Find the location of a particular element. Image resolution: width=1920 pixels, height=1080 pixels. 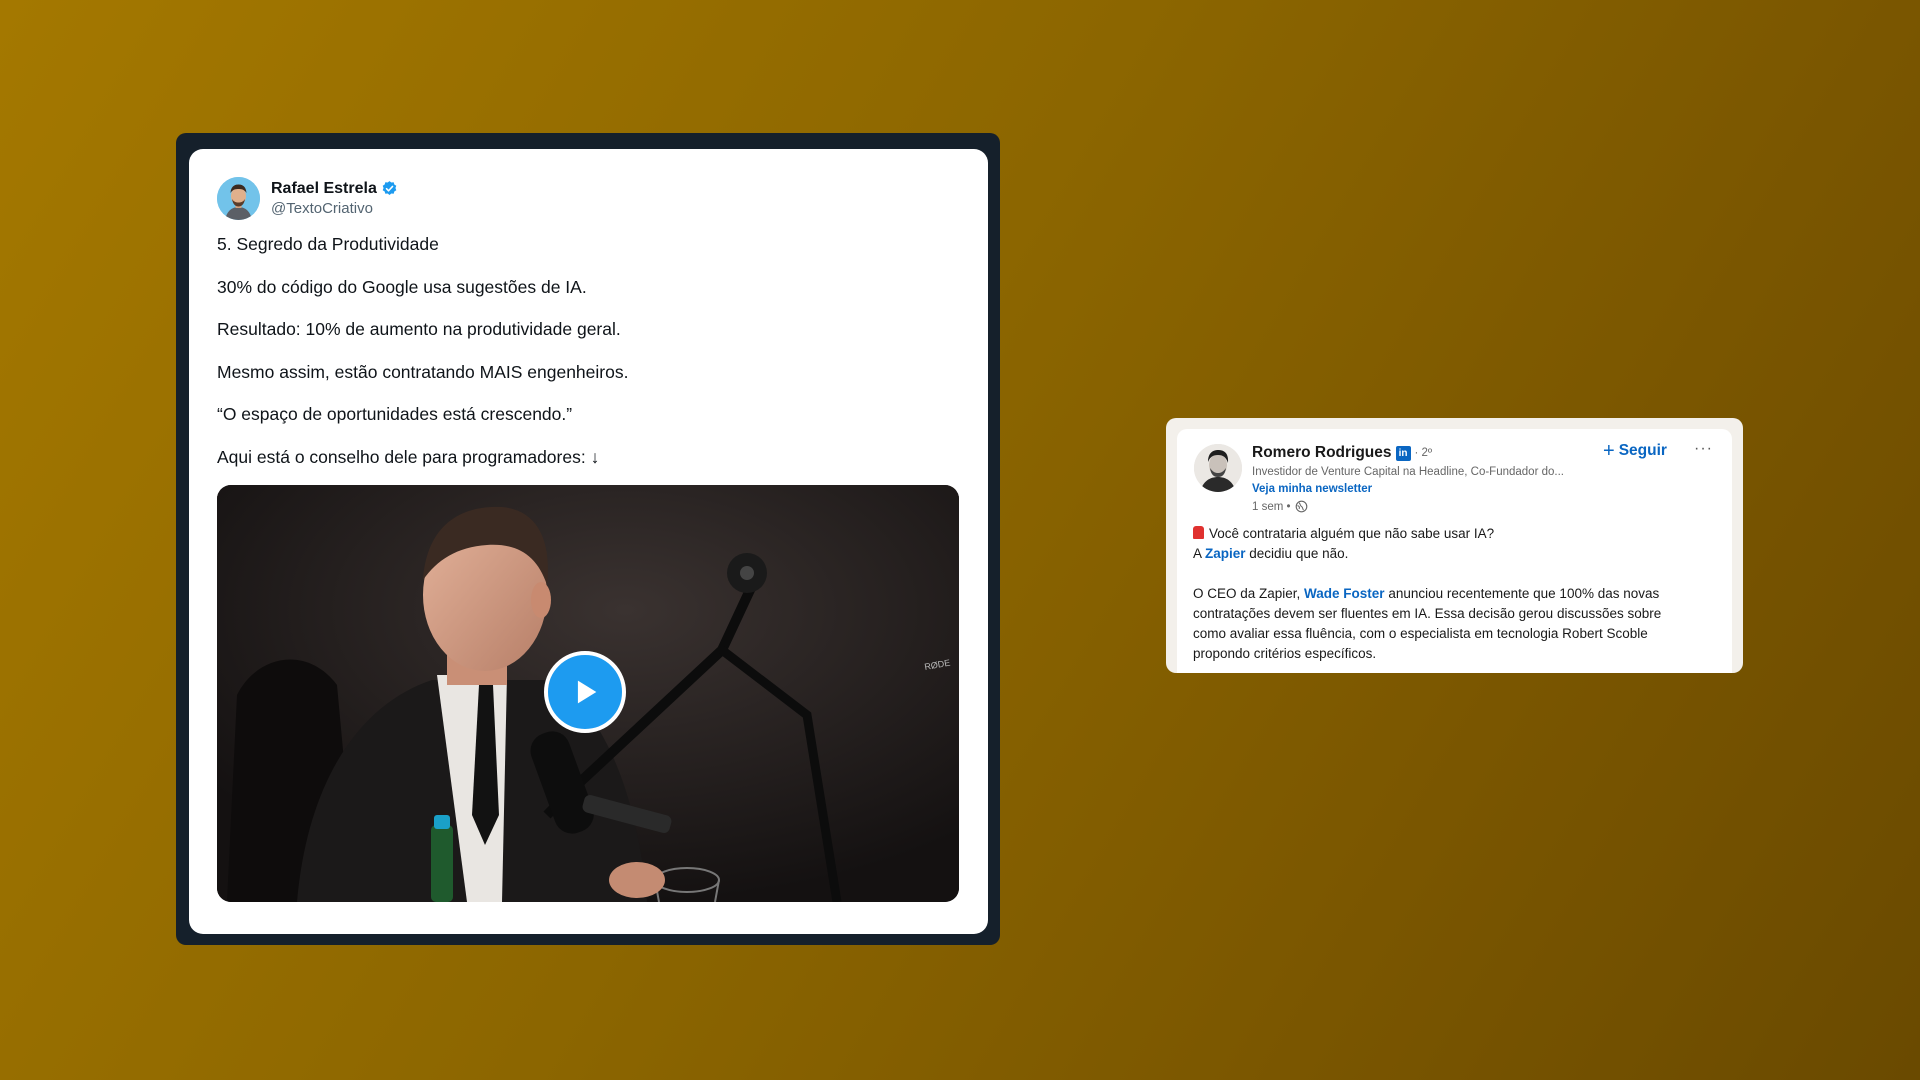

play-button is located at coordinates (585, 692).